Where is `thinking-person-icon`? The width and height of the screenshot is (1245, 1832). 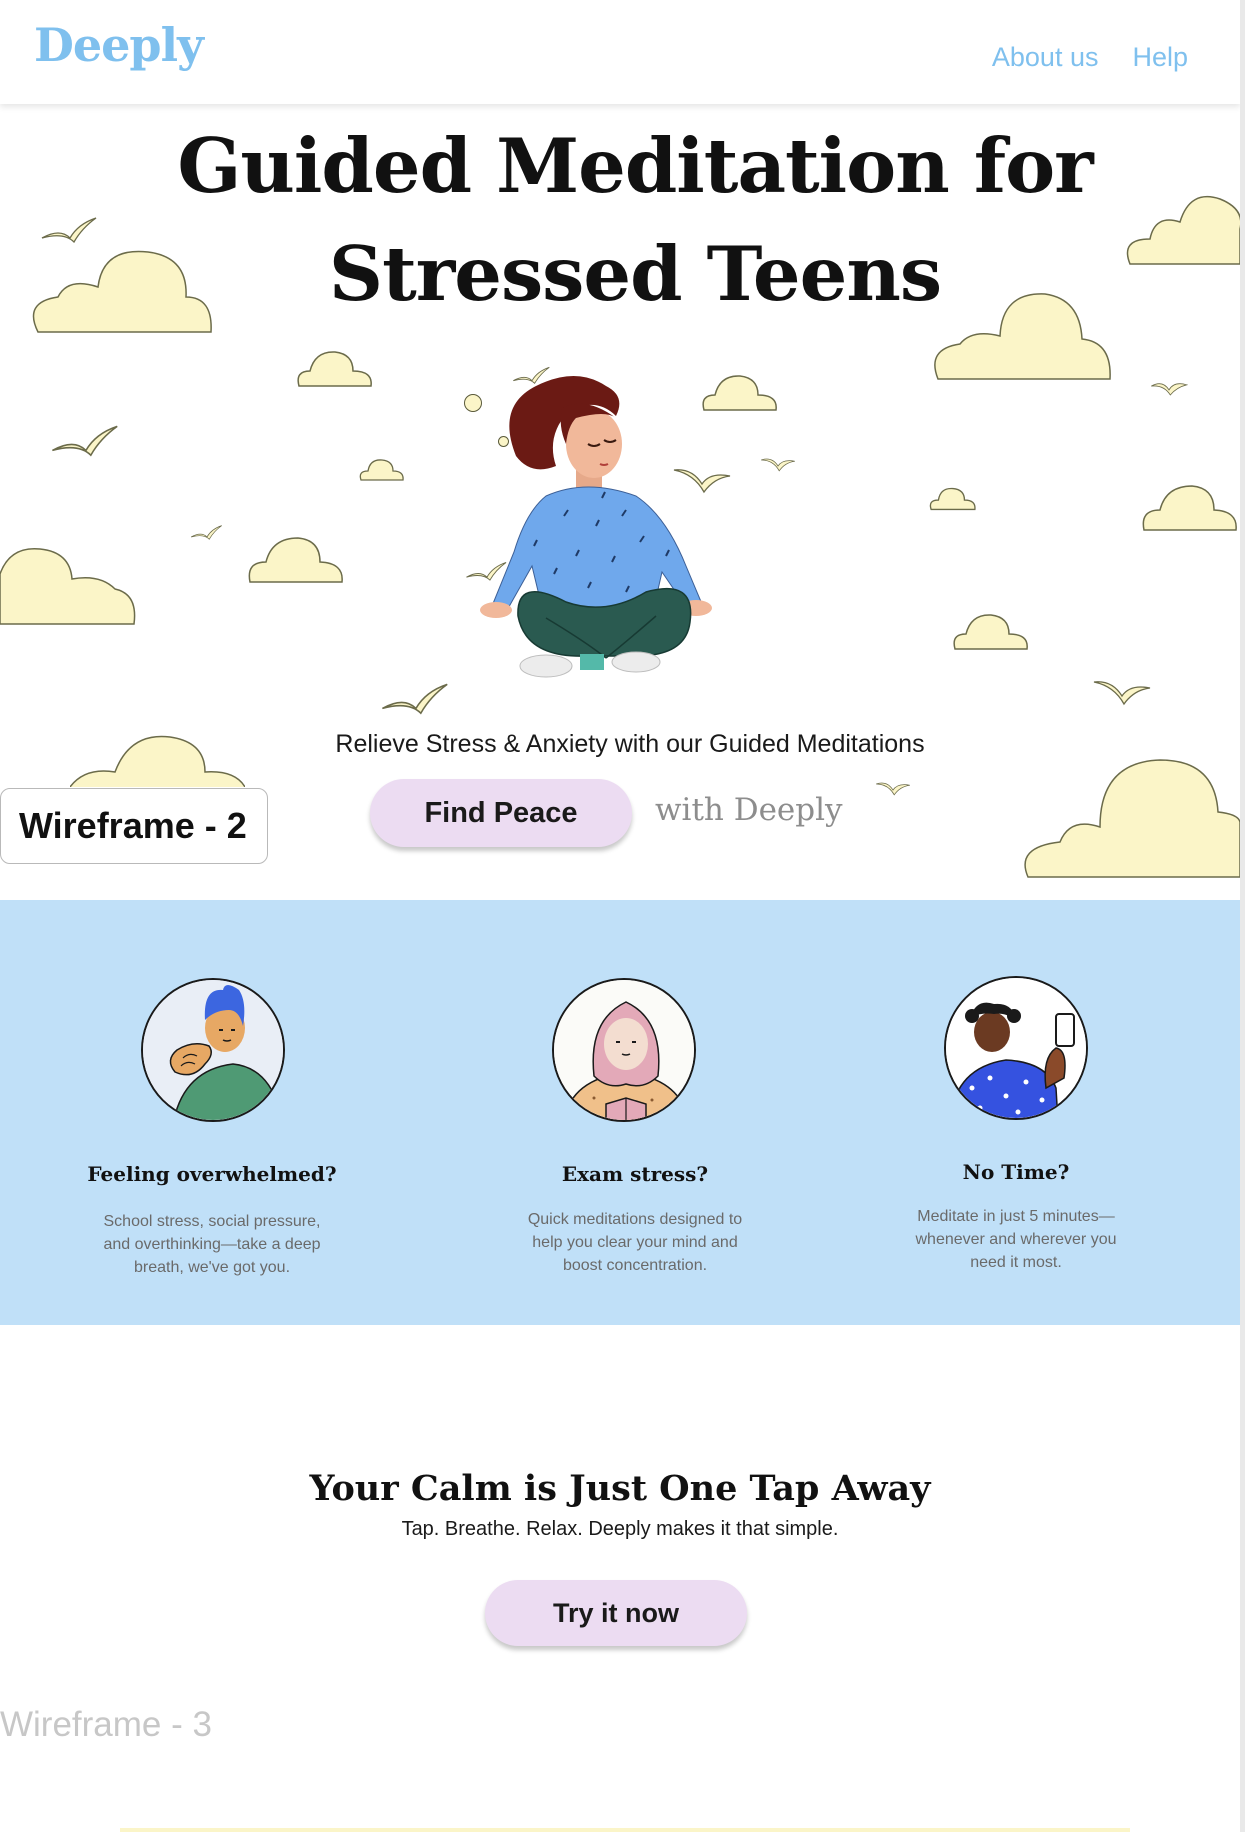 thinking-person-icon is located at coordinates (213, 1050).